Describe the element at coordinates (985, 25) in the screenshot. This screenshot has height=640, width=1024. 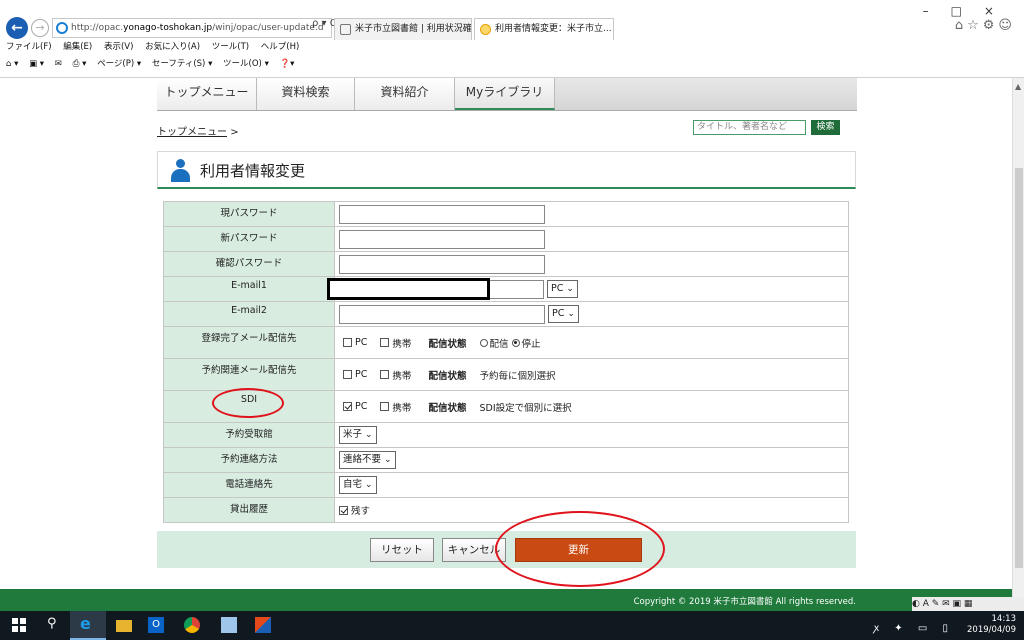
I see `toolbar-icons: ⌂☆⚙☺` at that location.